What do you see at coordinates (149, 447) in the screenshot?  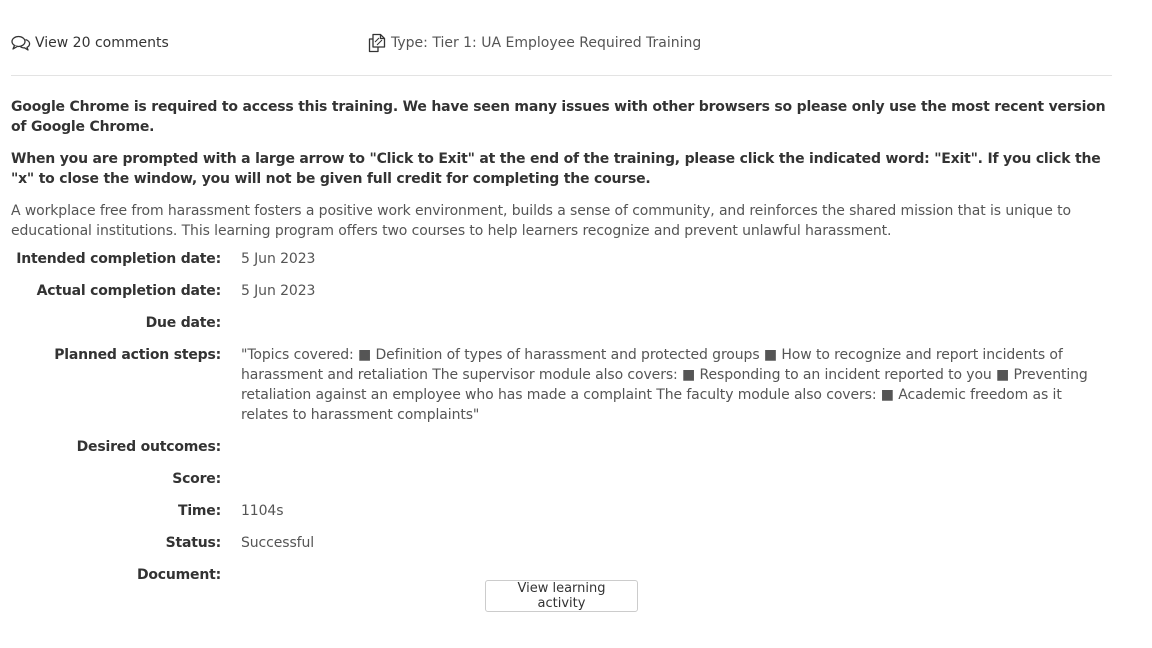 I see `detail-label: Desired outcomes:` at bounding box center [149, 447].